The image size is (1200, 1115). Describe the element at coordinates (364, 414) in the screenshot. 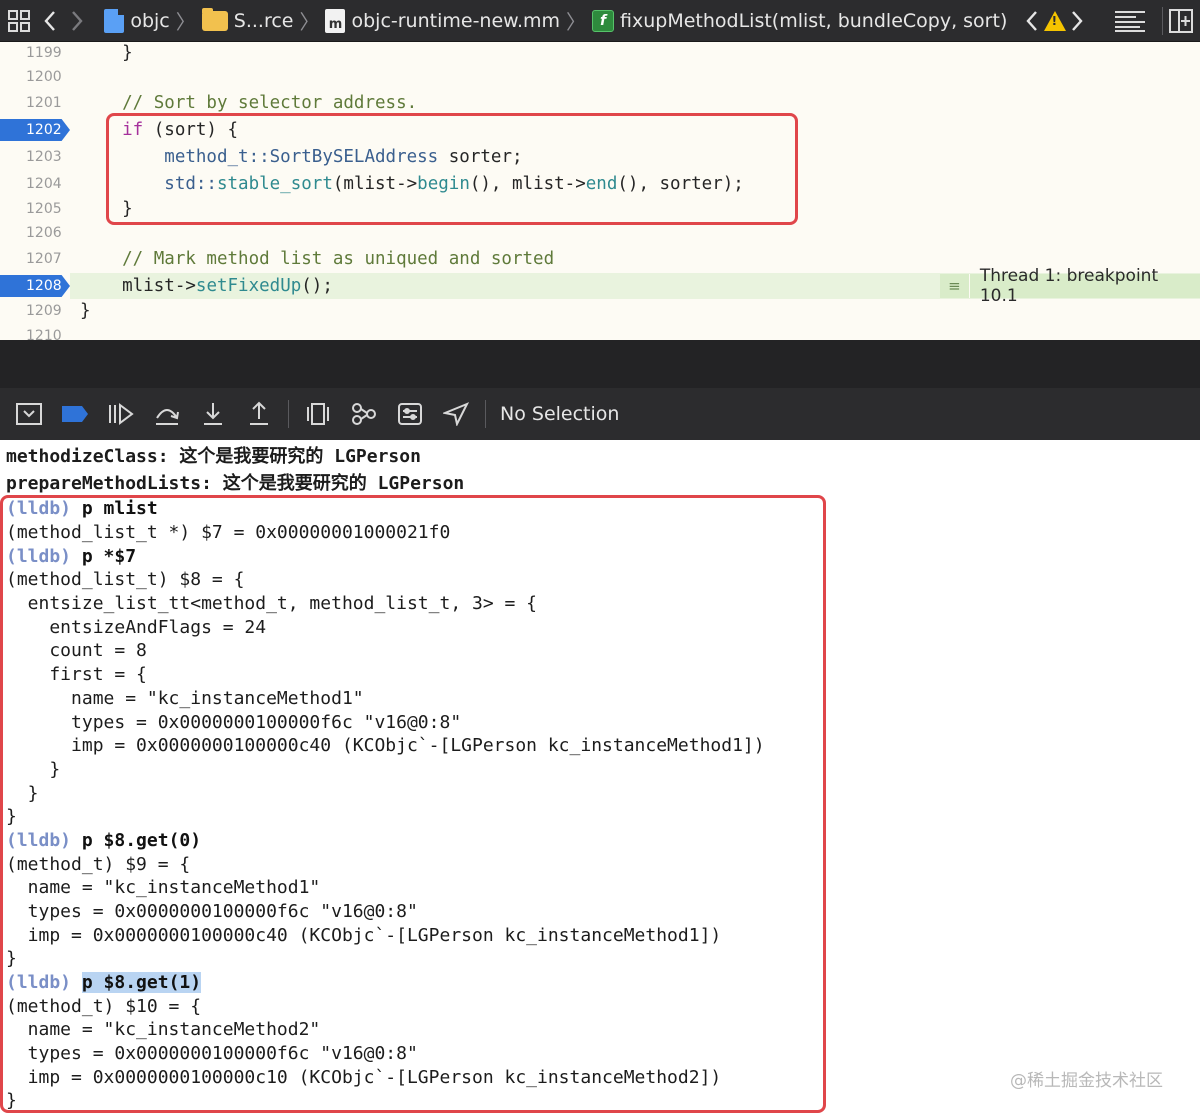

I see `memory-graph-icon` at that location.